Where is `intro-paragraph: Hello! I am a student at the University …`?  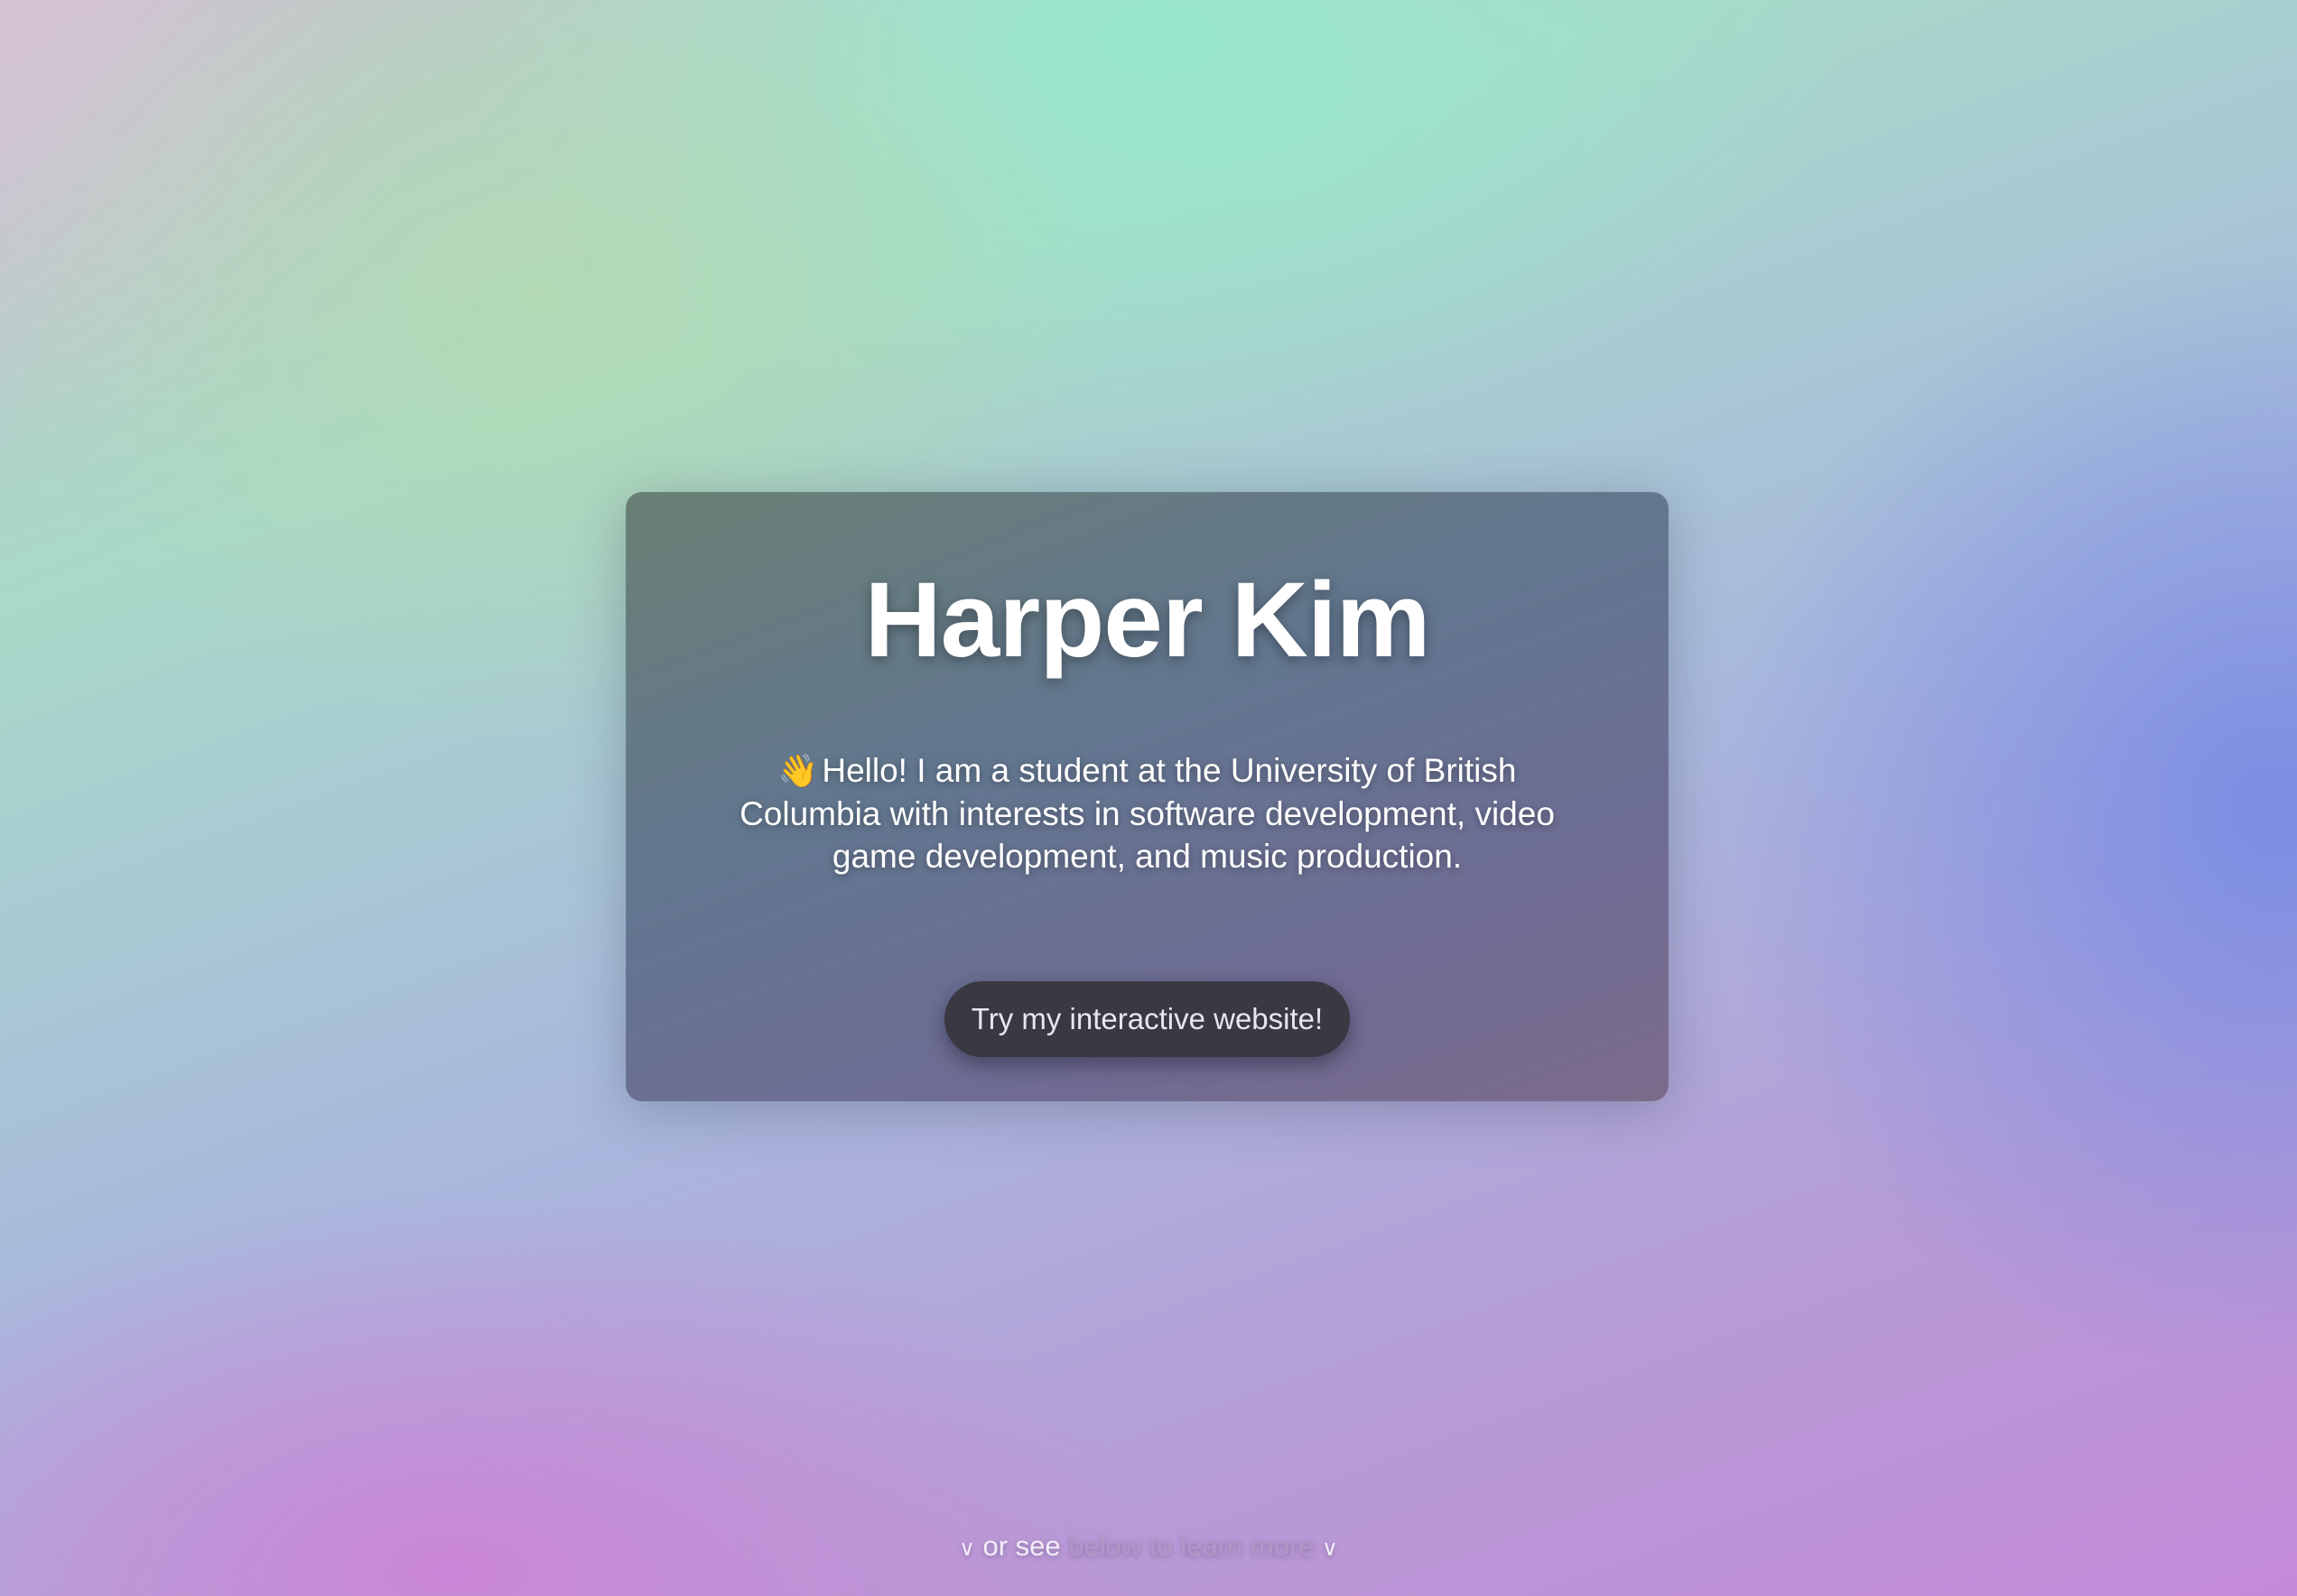
intro-paragraph: Hello! I am a student at the University … is located at coordinates (1147, 813).